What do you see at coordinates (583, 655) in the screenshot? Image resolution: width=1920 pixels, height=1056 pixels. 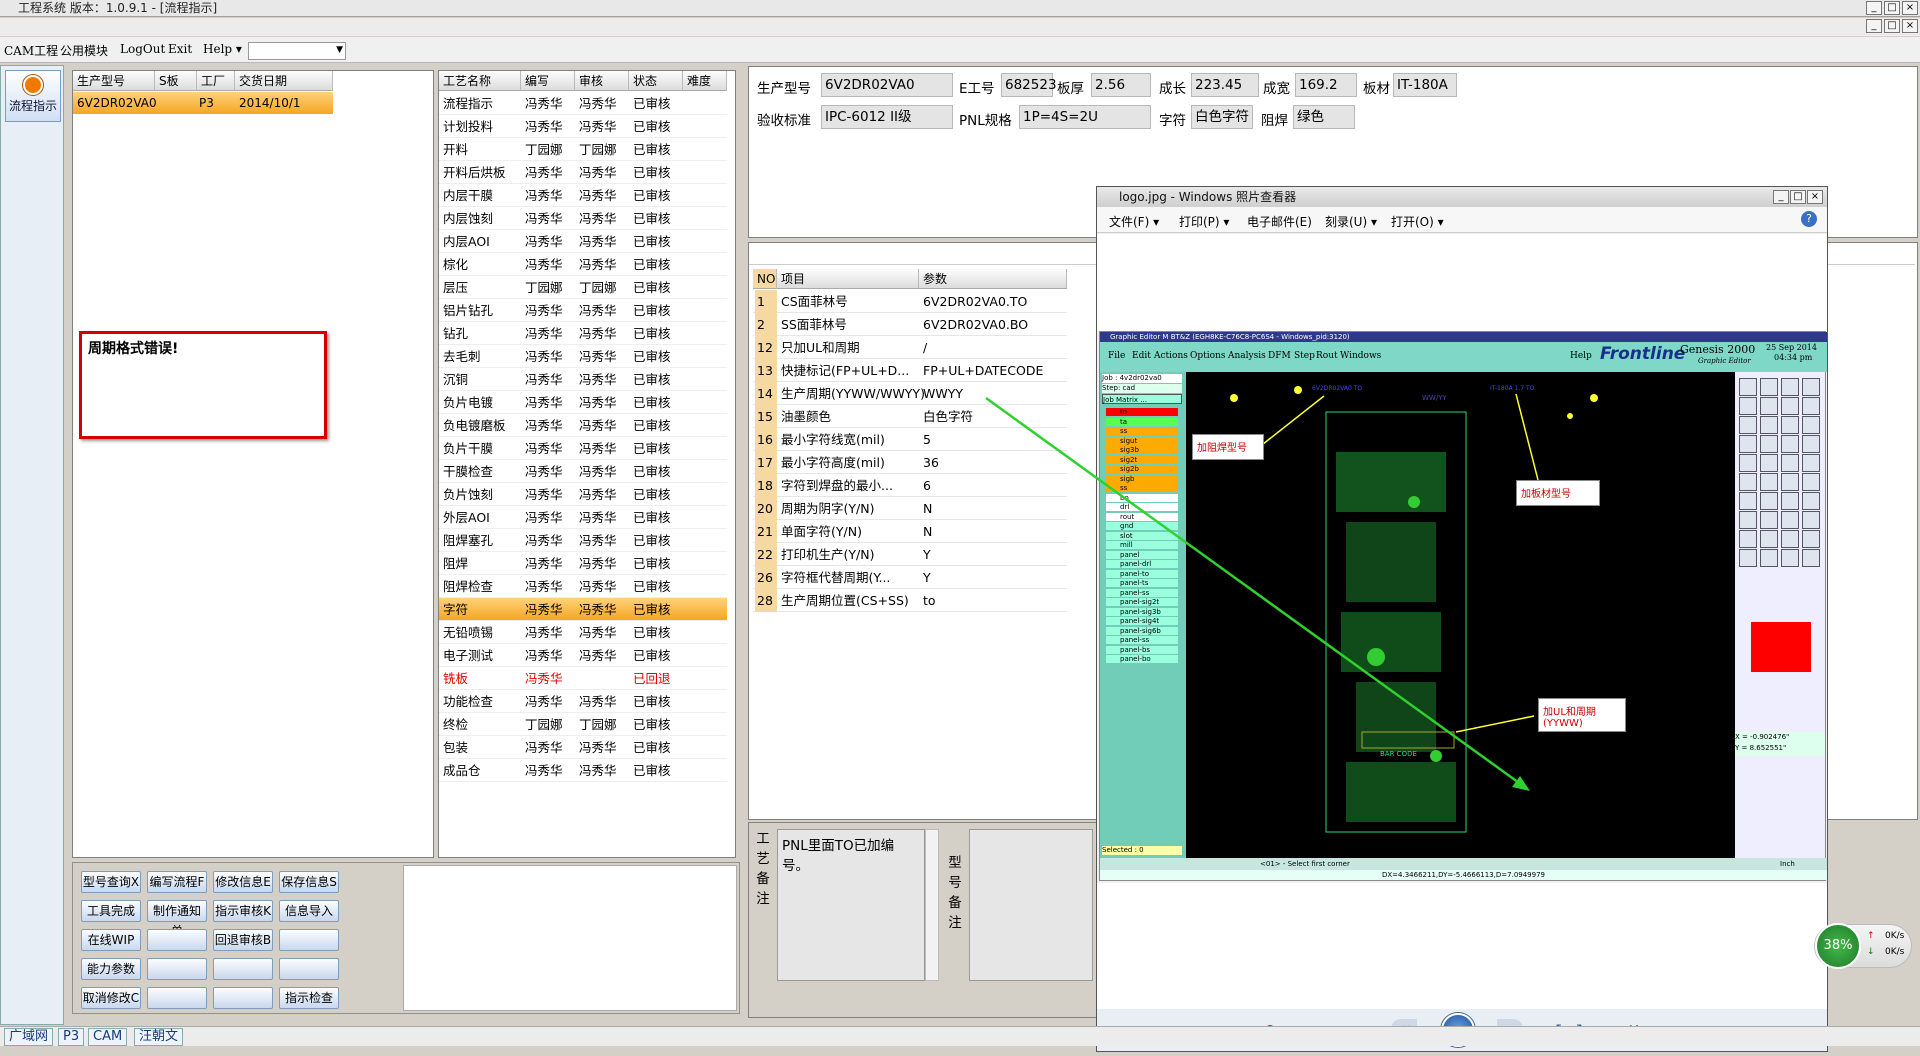 I see `table-row: 电子测试 冯秀华 冯秀华 已审核` at bounding box center [583, 655].